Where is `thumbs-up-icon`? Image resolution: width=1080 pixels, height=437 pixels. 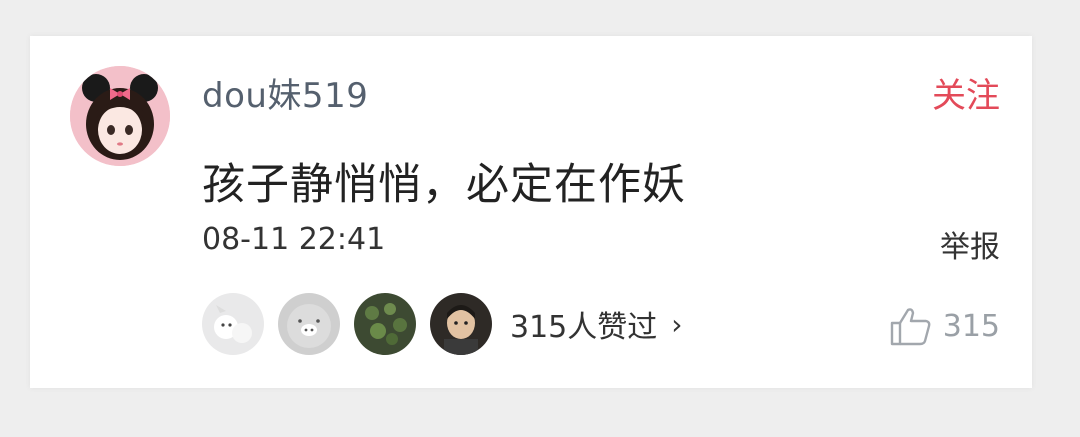
thumbs-up-icon is located at coordinates (910, 327).